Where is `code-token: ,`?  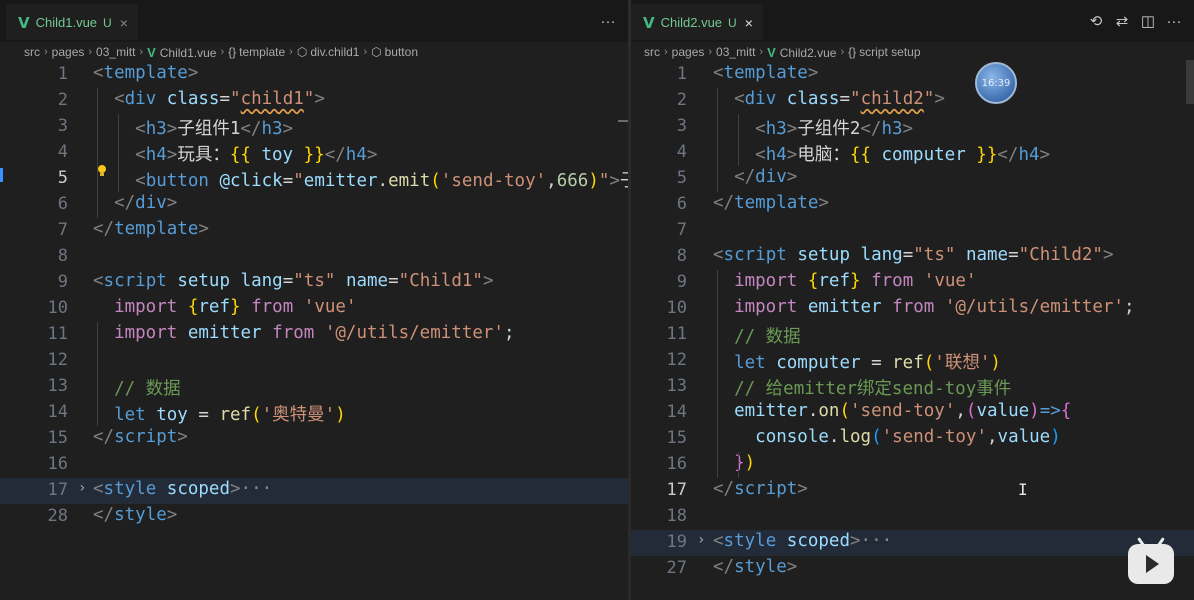
code-token: , is located at coordinates (992, 437).